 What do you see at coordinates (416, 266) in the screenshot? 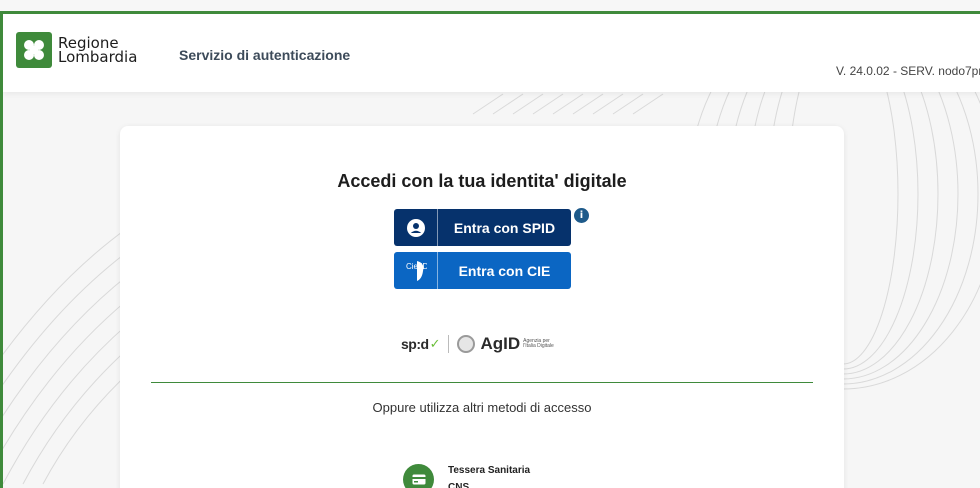
I see `cie-icon-text: Cie ID` at bounding box center [416, 266].